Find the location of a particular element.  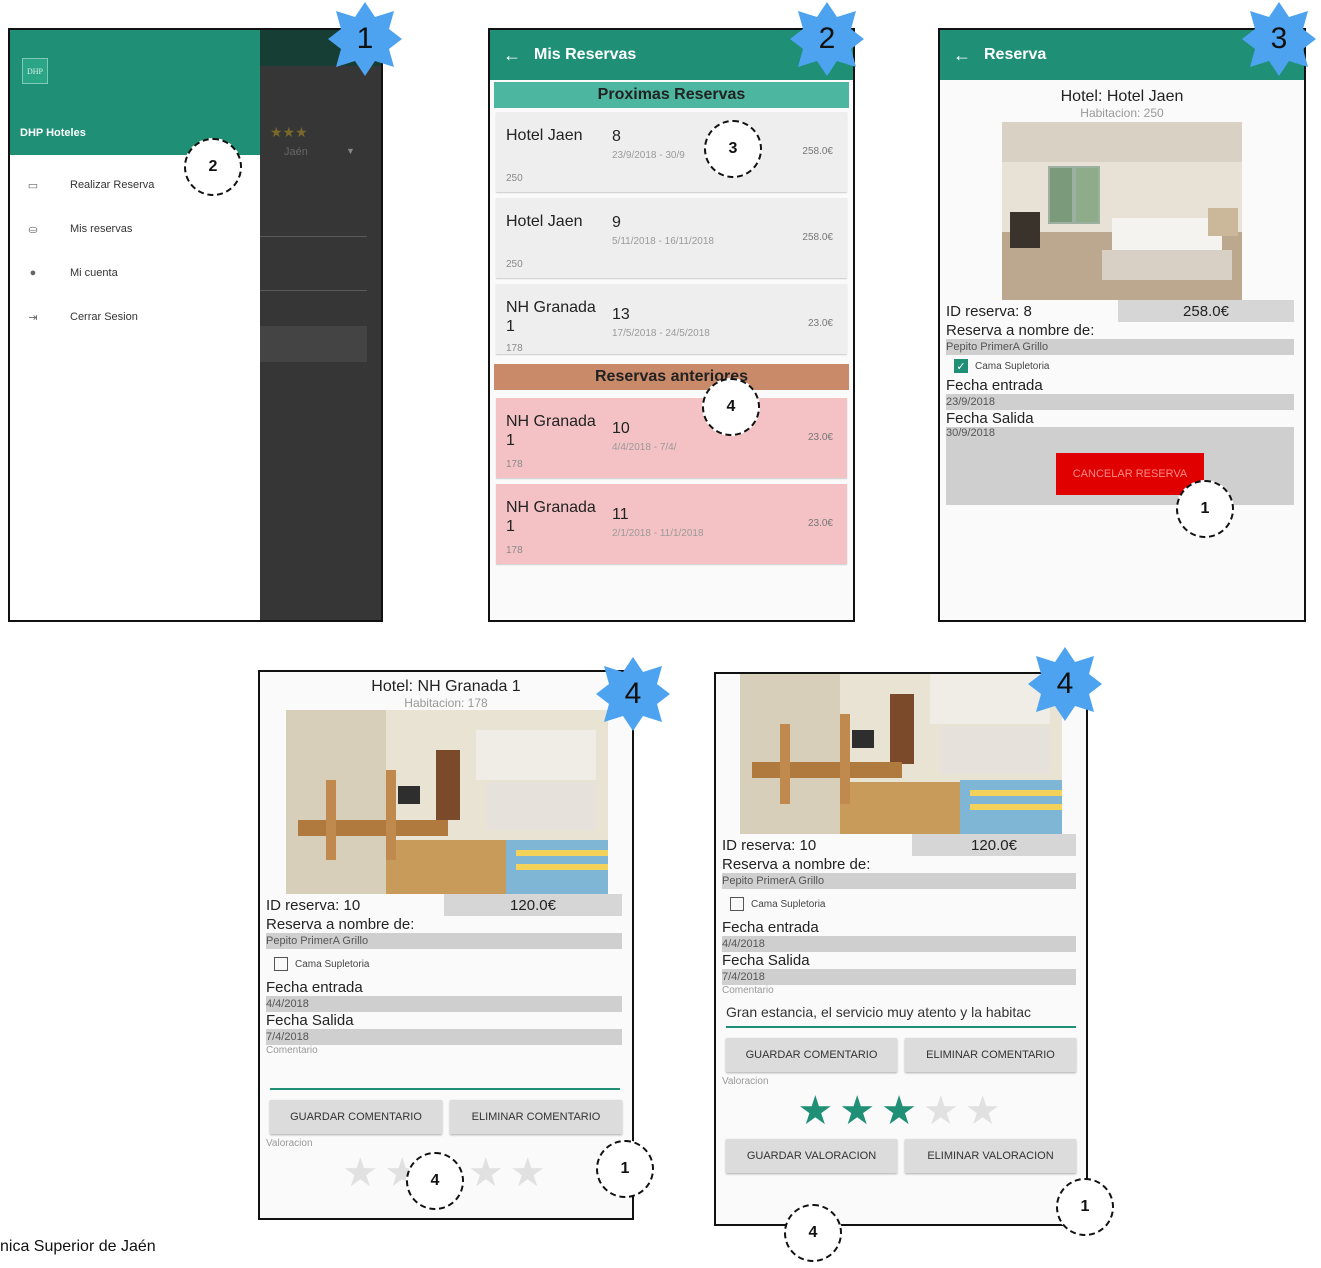

reservation-id: 8 is located at coordinates (616, 136).